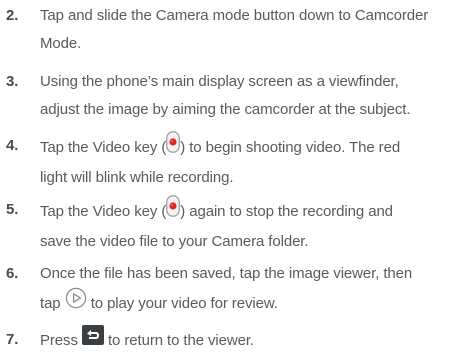 The image size is (472, 358). Describe the element at coordinates (12, 145) in the screenshot. I see `step-number: 4.` at that location.